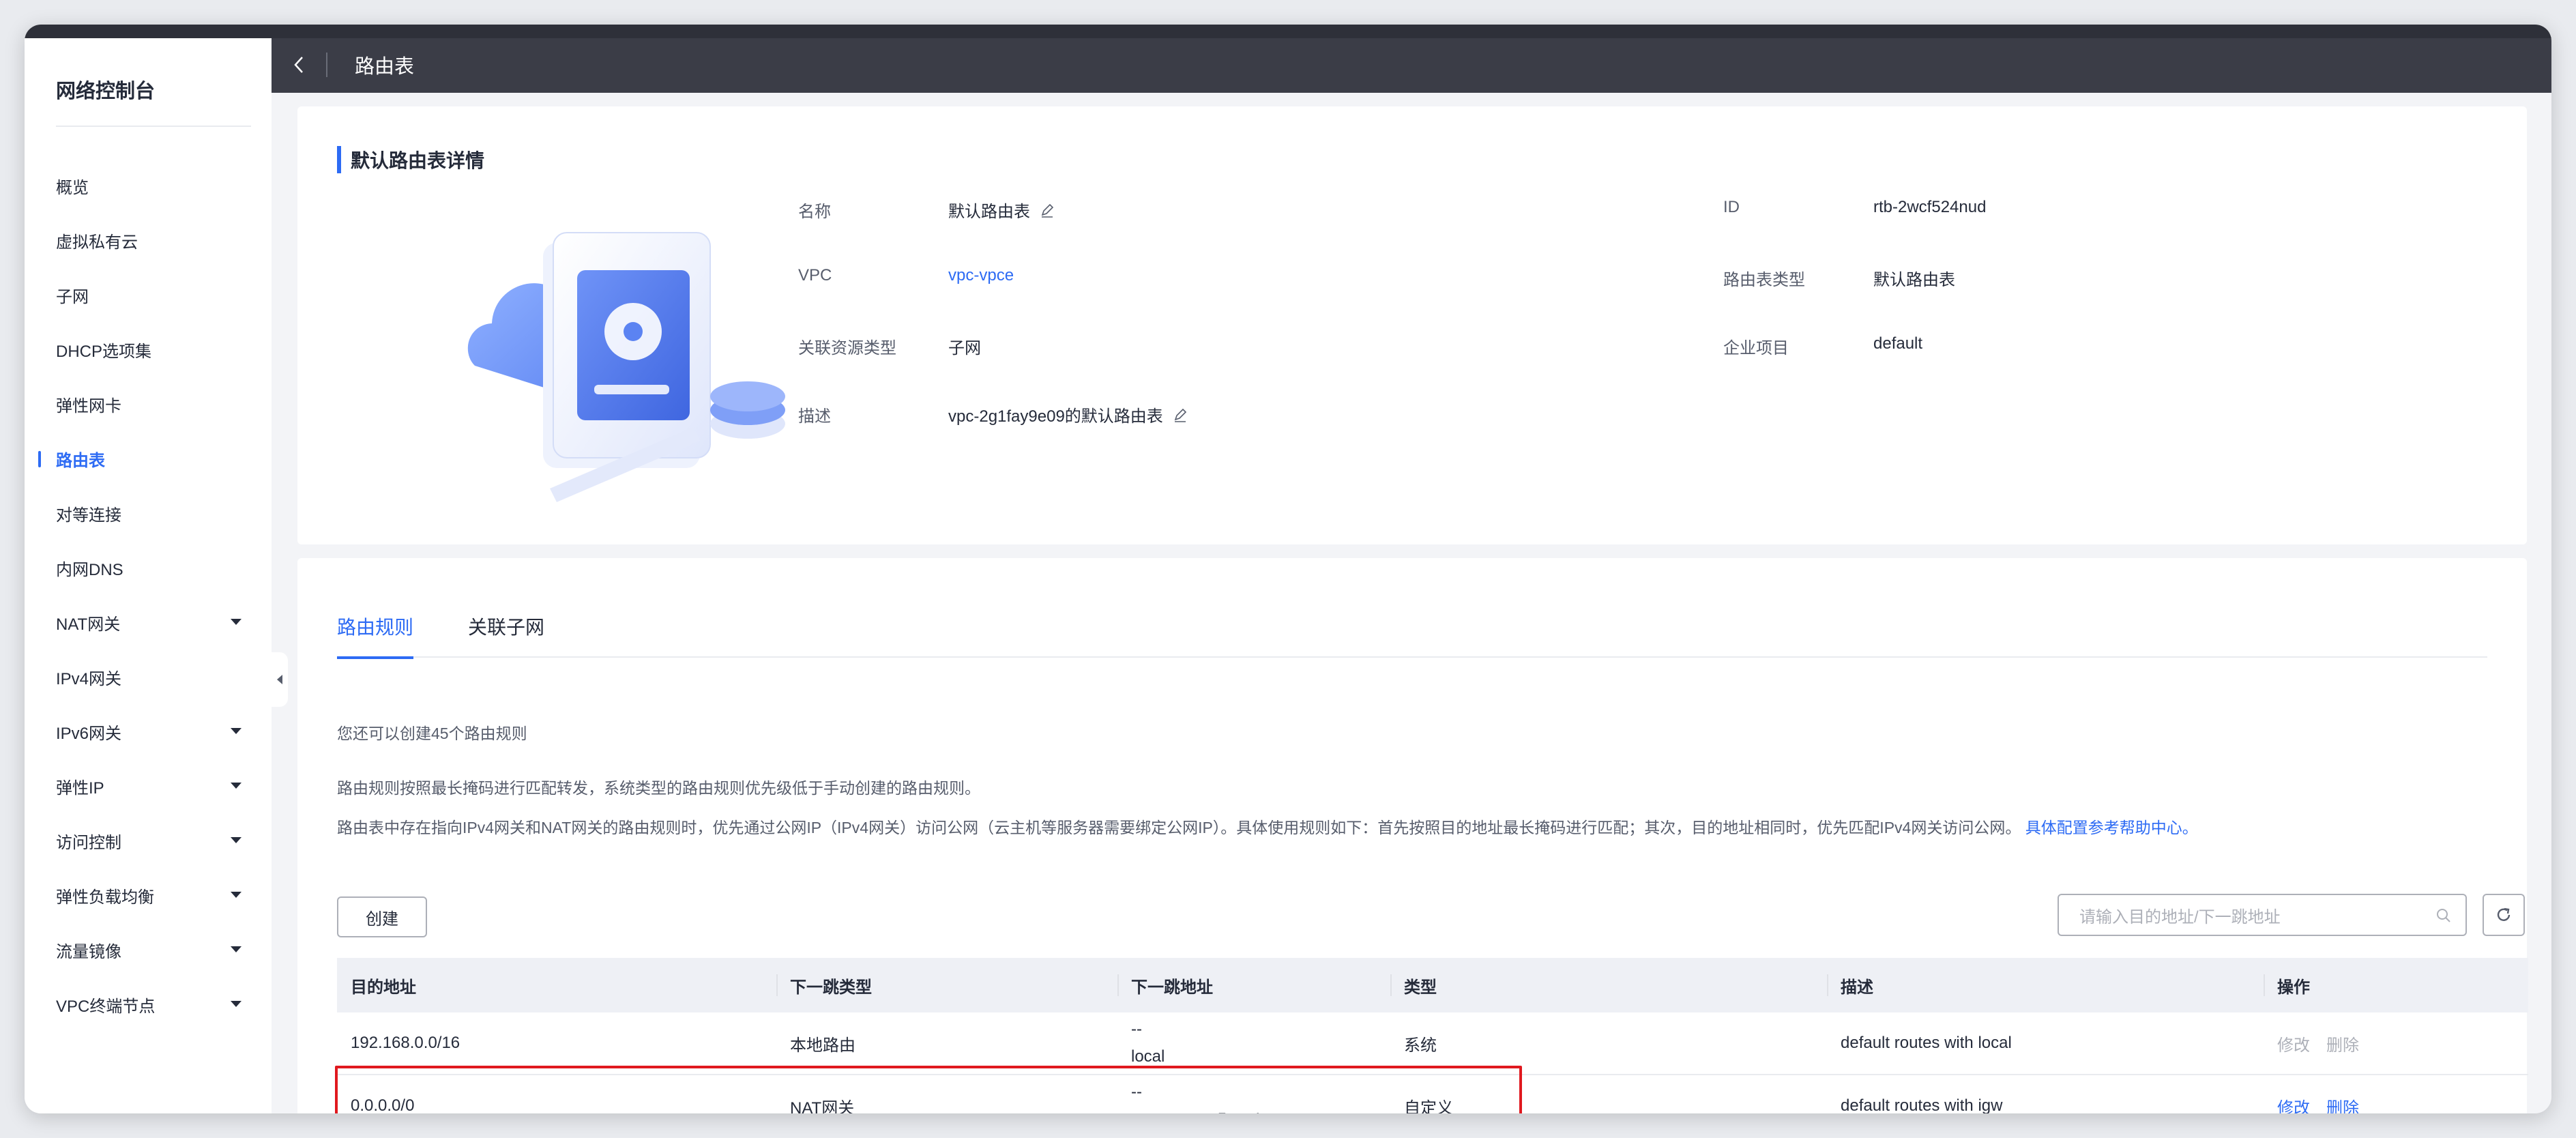  I want to click on sidebar-item-11: 弹性IP, so click(148, 786).